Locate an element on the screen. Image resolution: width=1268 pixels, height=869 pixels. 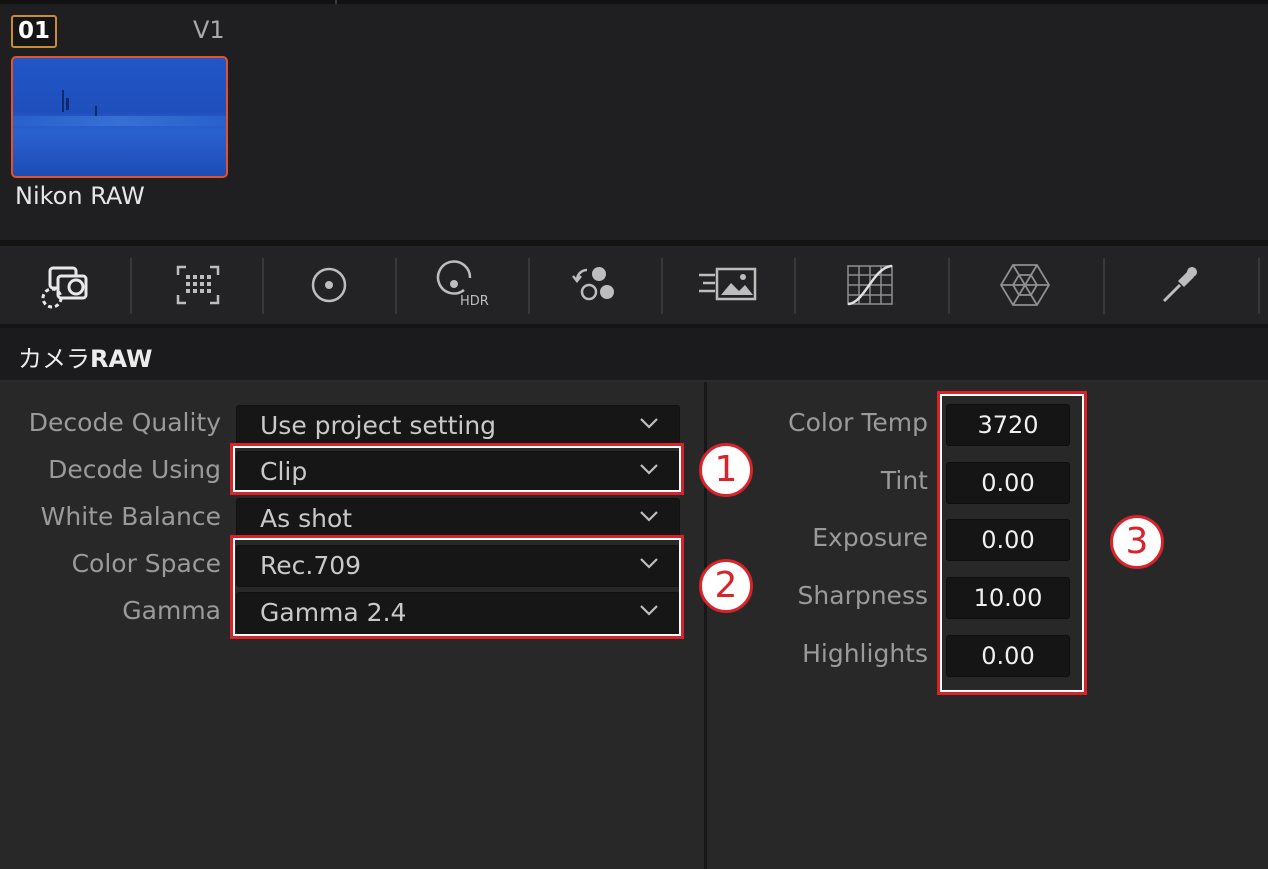
highlights-label: Highlights is located at coordinates (865, 653).